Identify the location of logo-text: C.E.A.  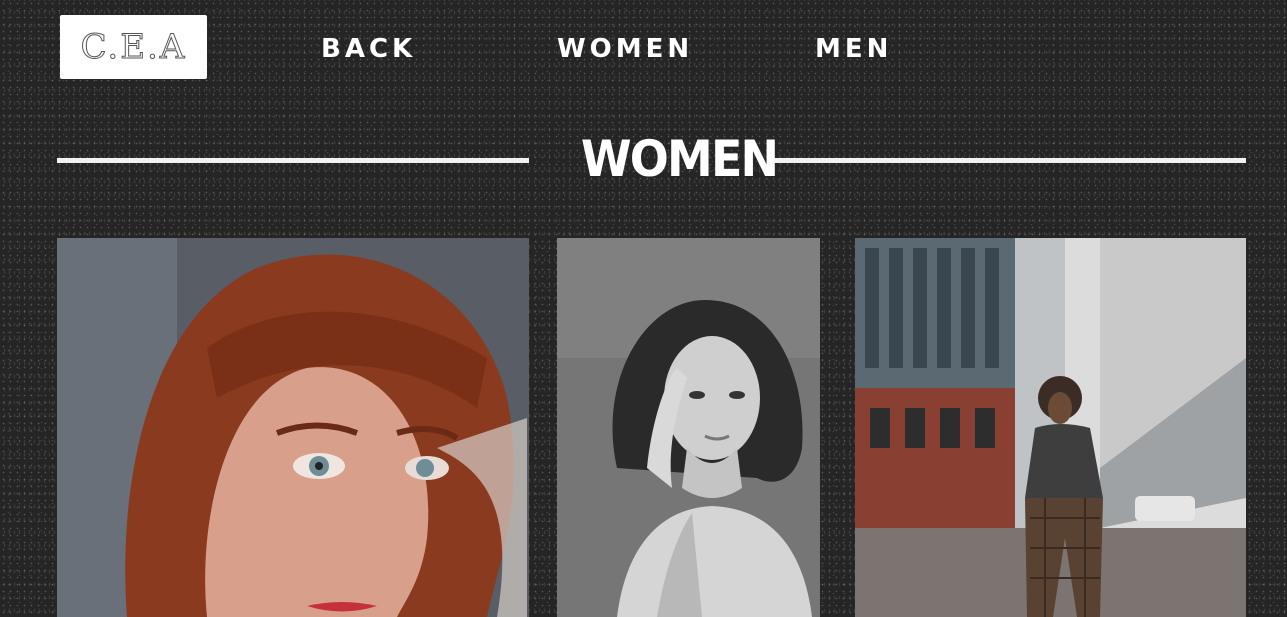
(133, 47).